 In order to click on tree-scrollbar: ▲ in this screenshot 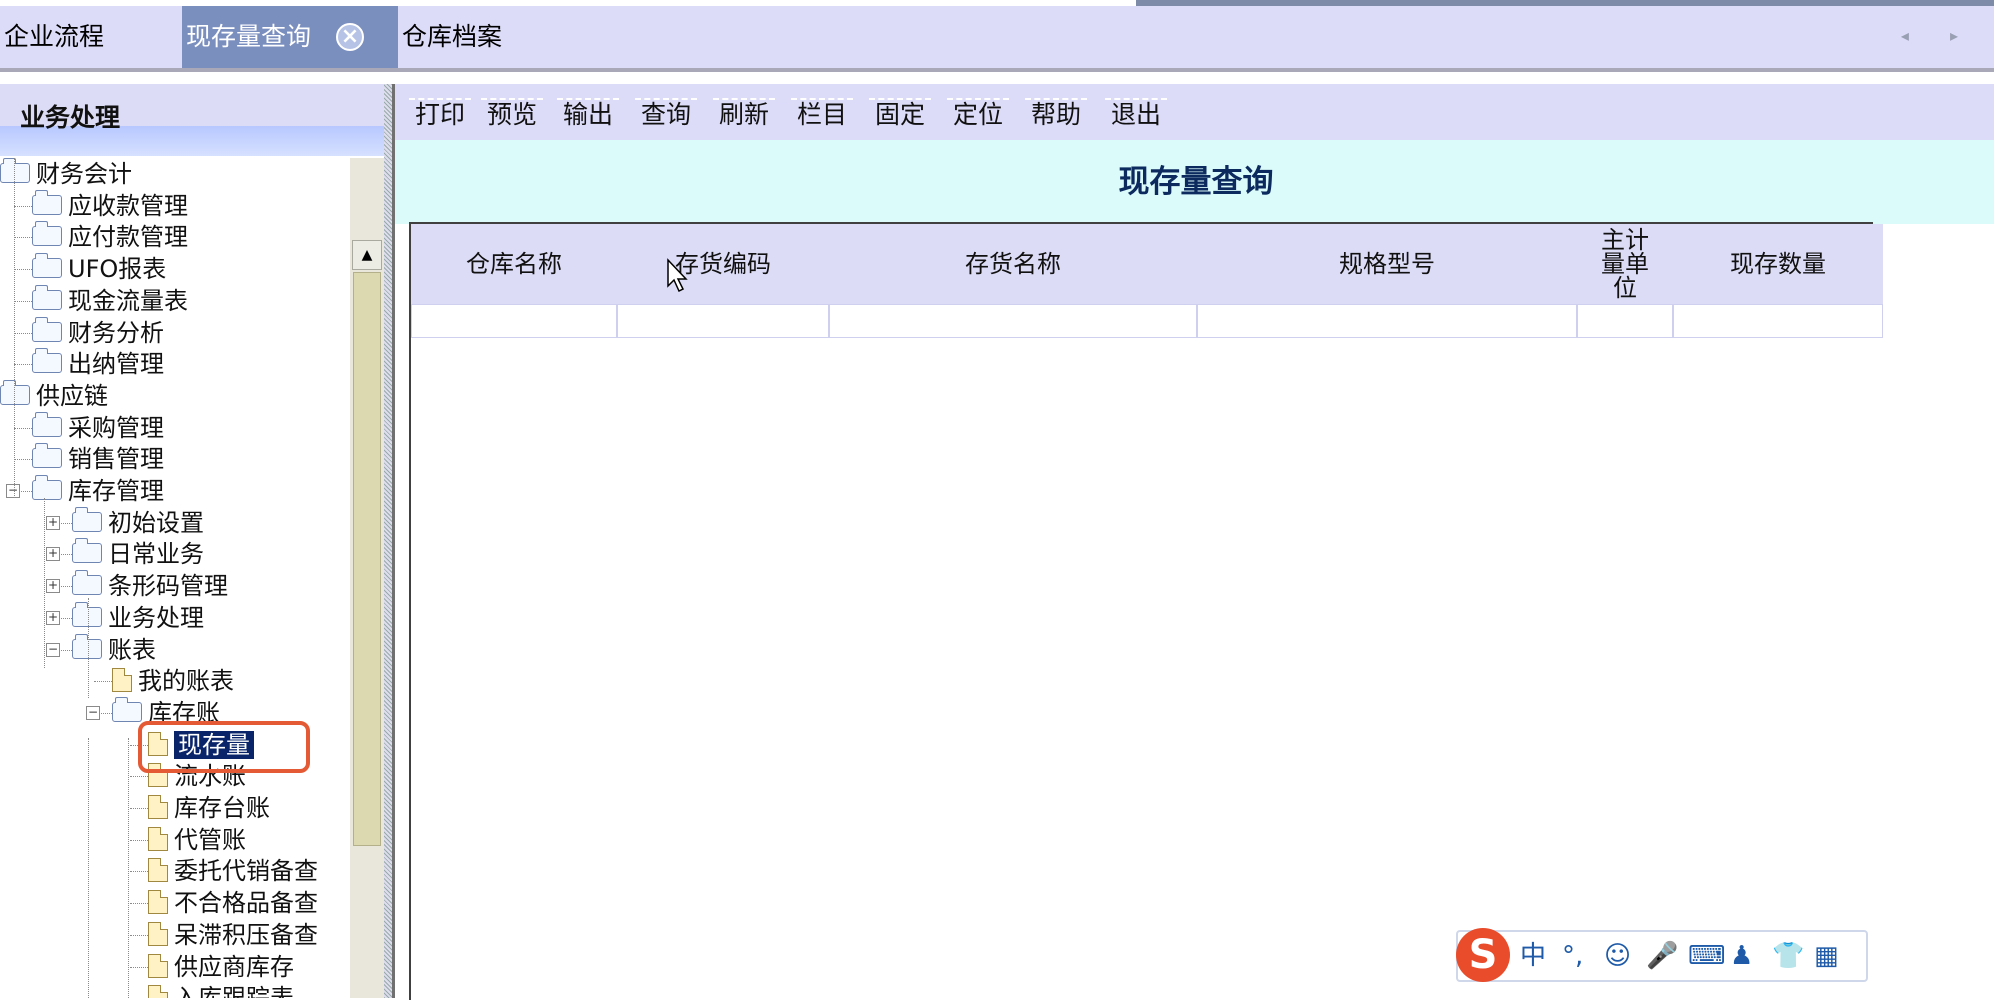, I will do `click(367, 578)`.